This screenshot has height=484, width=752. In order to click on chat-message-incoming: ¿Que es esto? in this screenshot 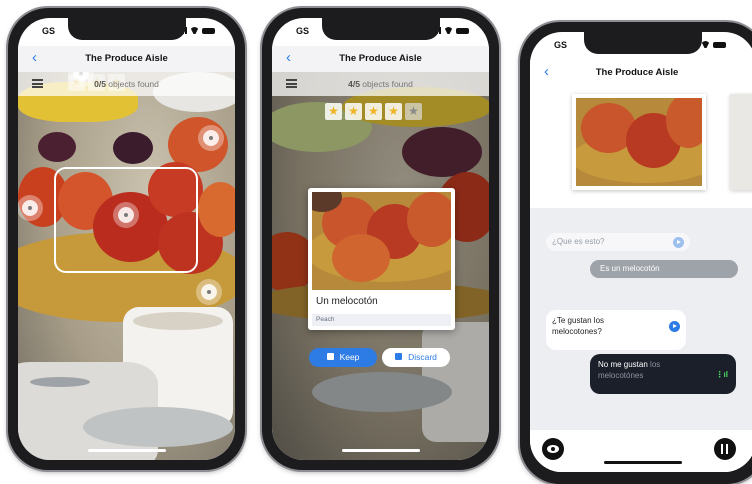, I will do `click(618, 242)`.